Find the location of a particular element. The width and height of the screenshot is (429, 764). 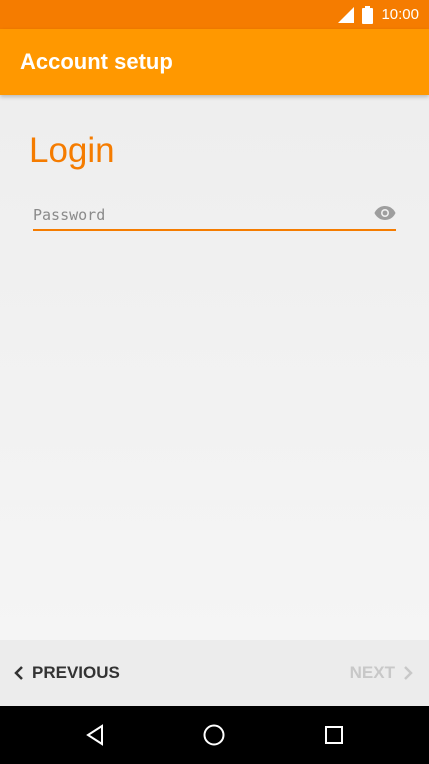

chevron-right-icon is located at coordinates (408, 673).